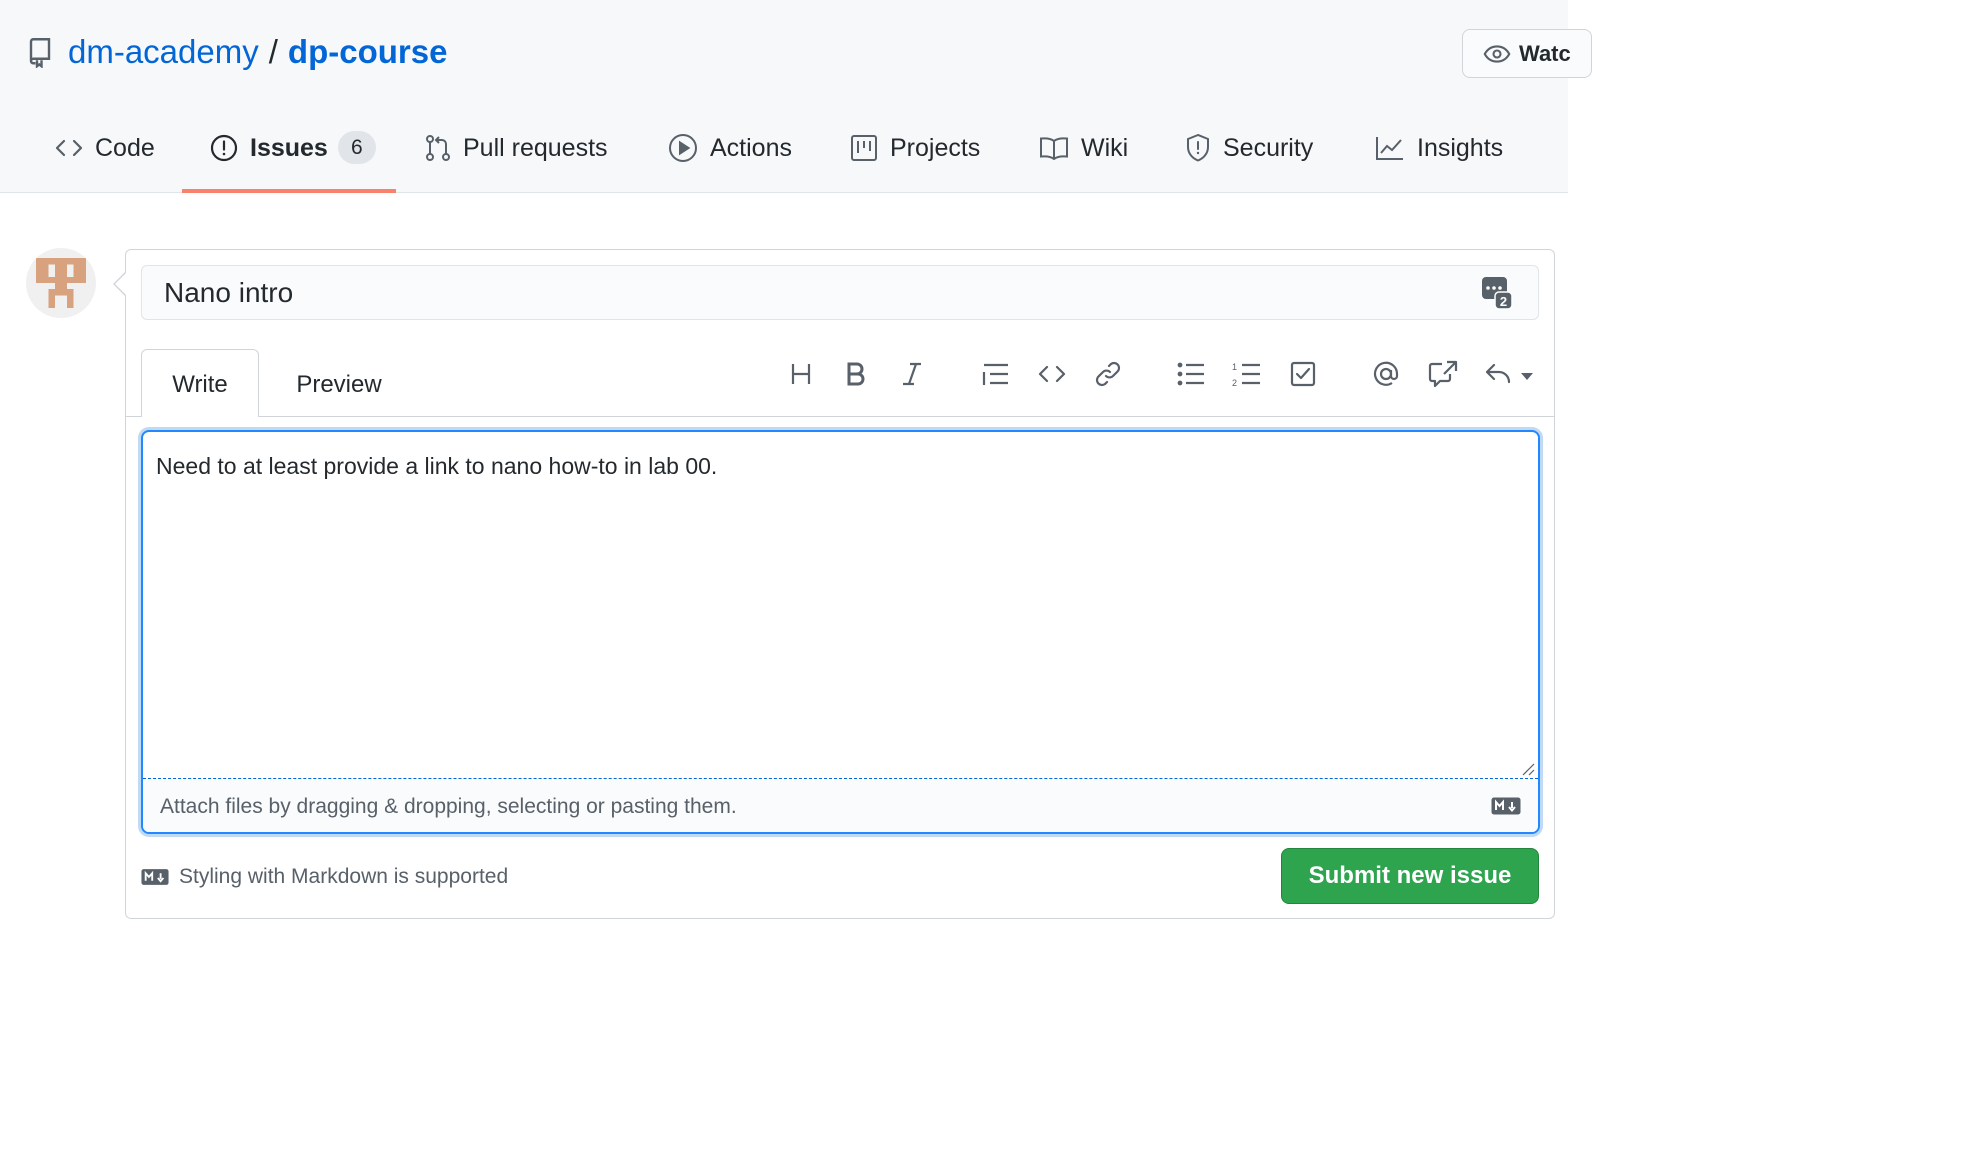  I want to click on avatar, so click(61, 283).